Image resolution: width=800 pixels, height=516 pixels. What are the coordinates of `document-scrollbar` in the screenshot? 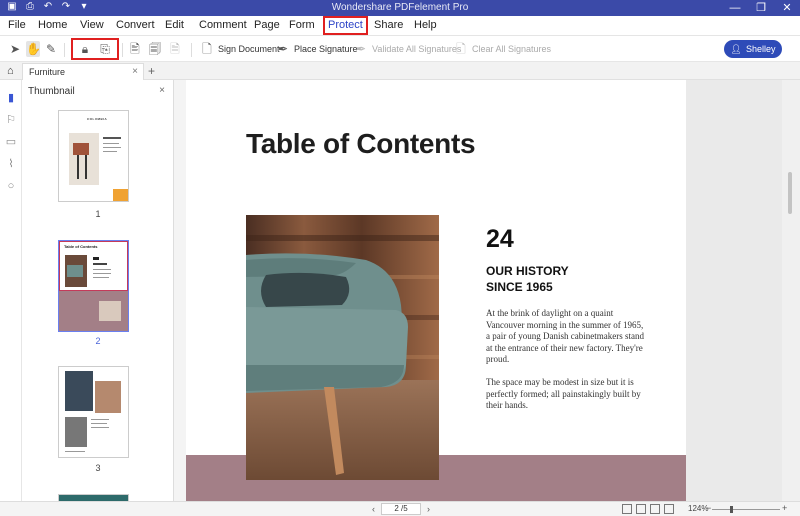 It's located at (791, 290).